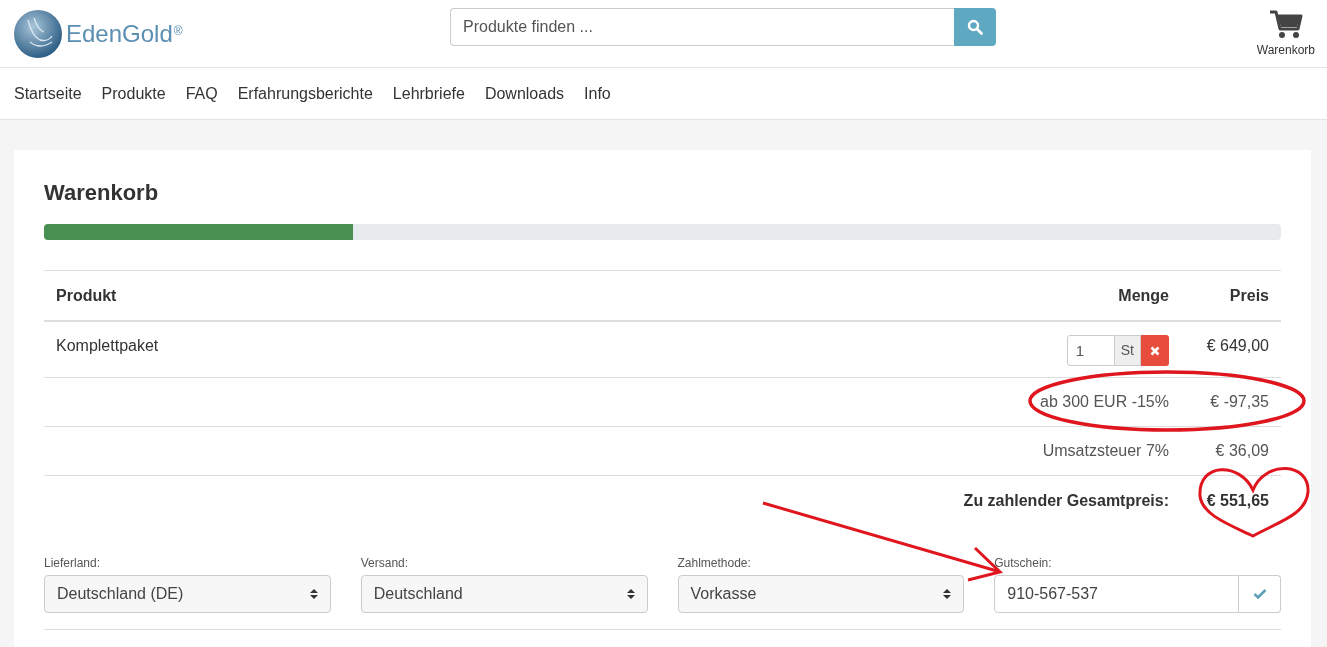 This screenshot has height=647, width=1327. I want to click on summary-amount: € 551,65, so click(1237, 501).